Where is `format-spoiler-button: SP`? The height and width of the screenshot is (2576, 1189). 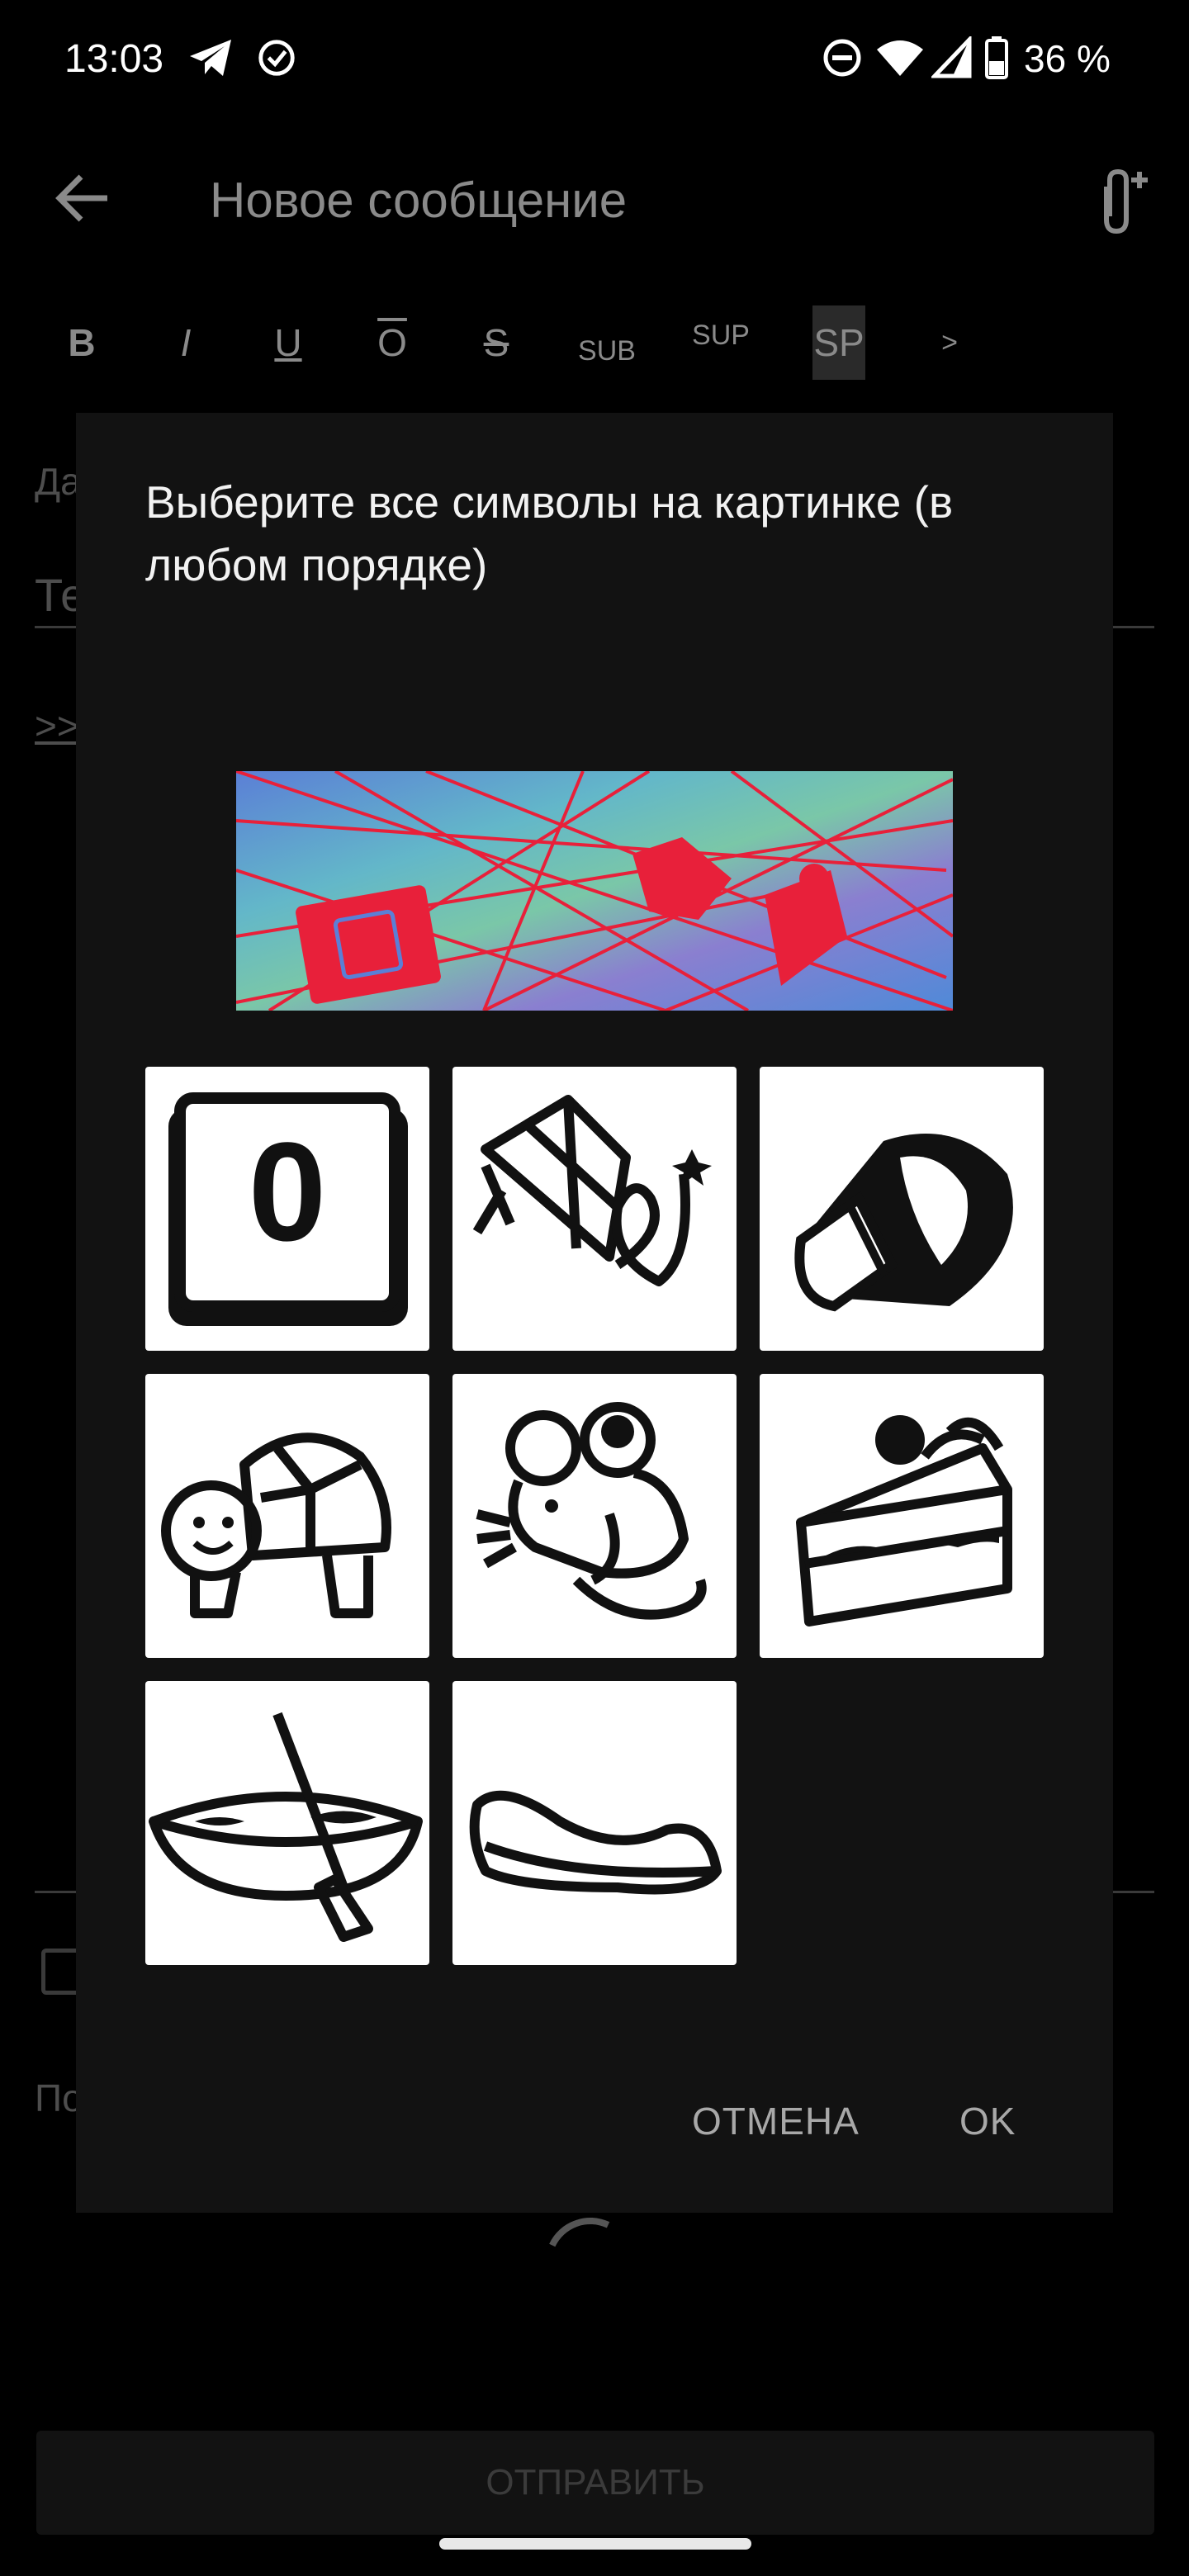
format-spoiler-button: SP is located at coordinates (838, 342).